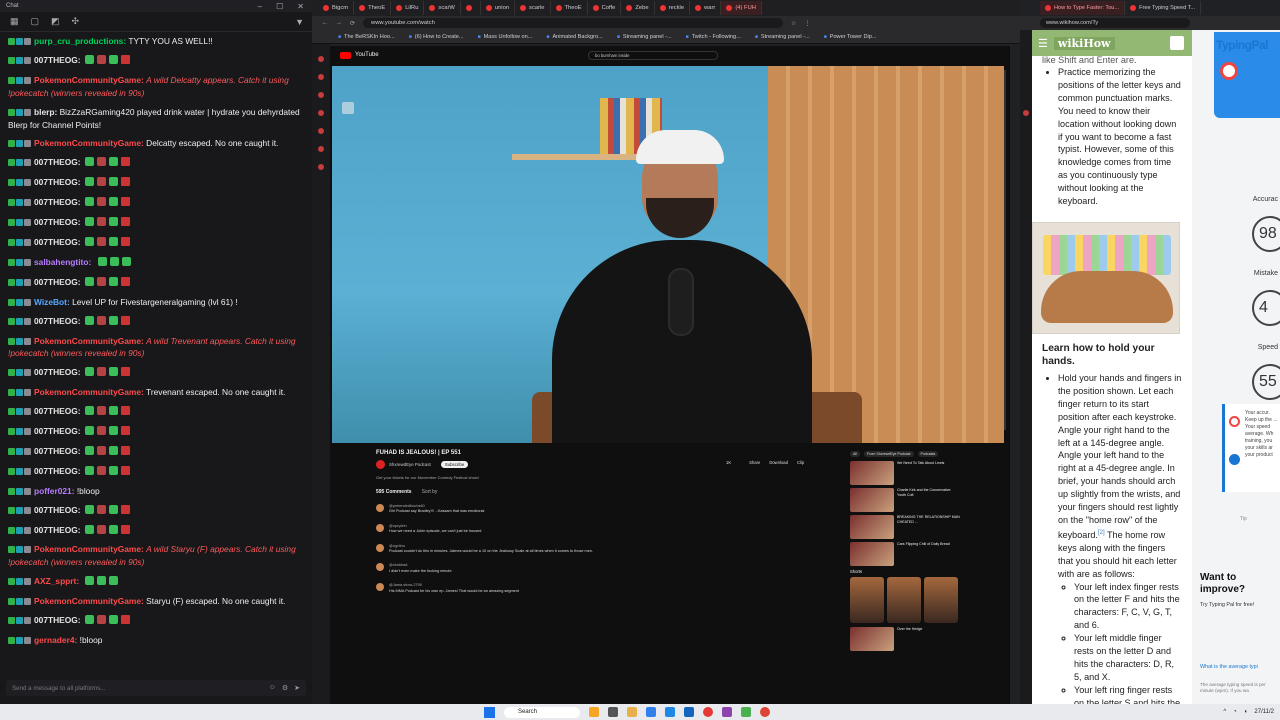  I want to click on chat-input: Send a message to all platforms... ☺ ⚙ ➤, so click(156, 688).